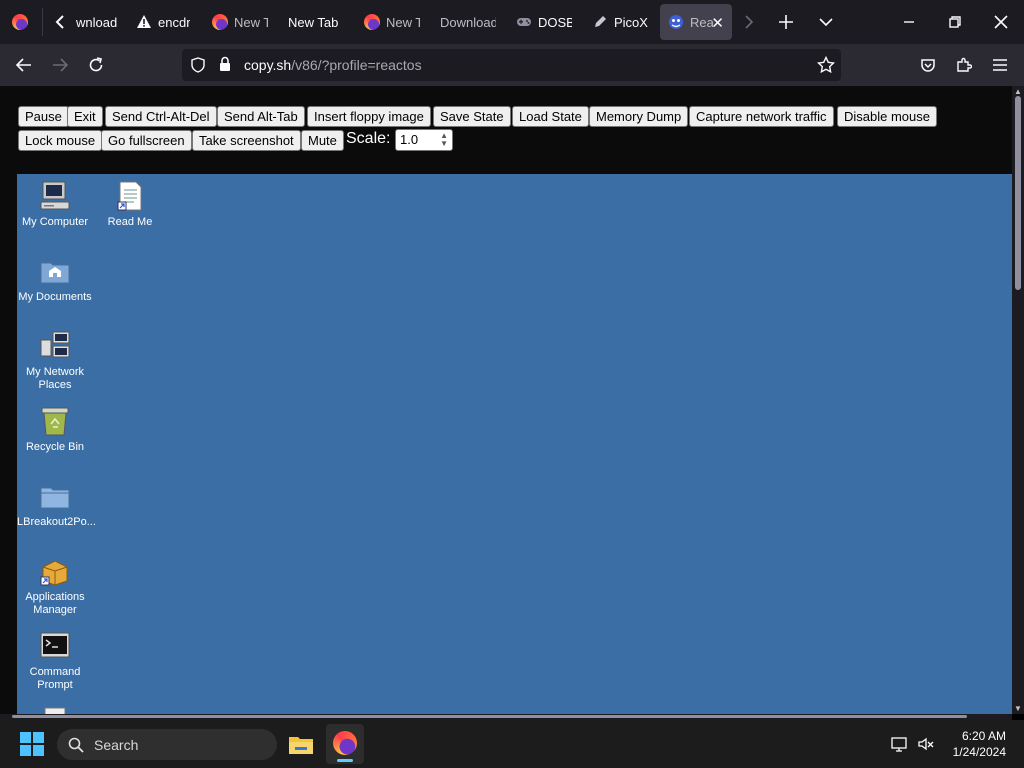  I want to click on minimize-window-button, so click(909, 22).